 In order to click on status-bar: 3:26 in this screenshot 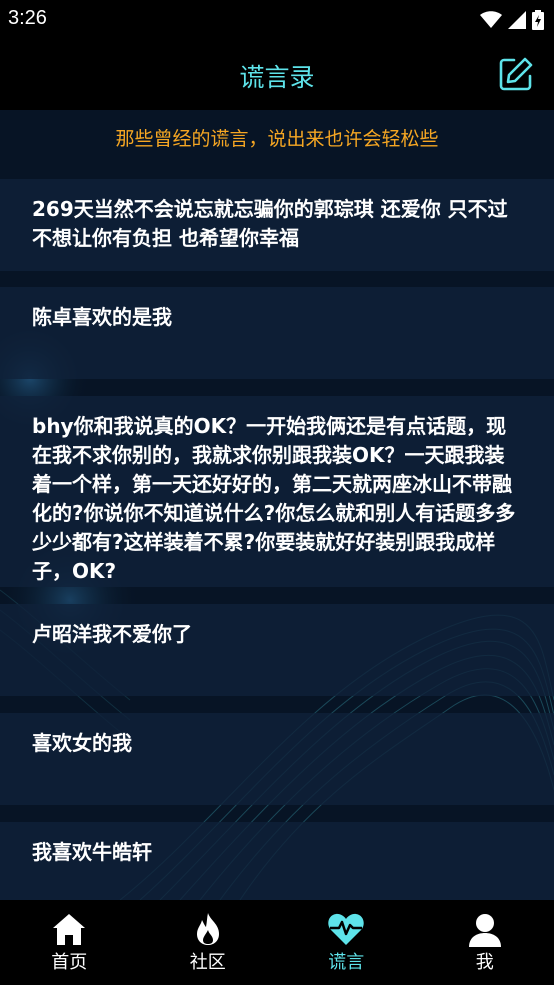, I will do `click(277, 20)`.